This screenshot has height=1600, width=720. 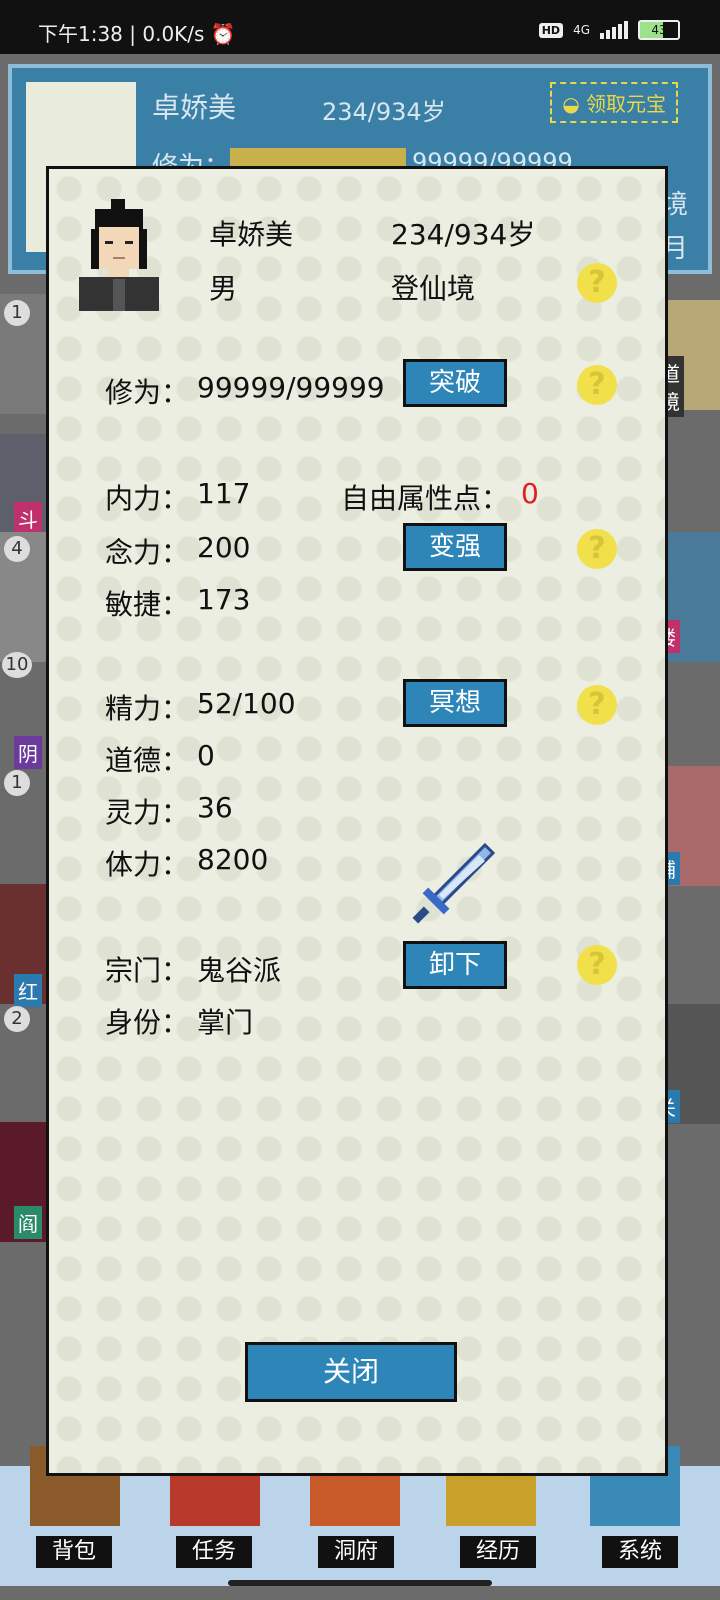 What do you see at coordinates (147, 1022) in the screenshot?
I see `identity-label: 身份：` at bounding box center [147, 1022].